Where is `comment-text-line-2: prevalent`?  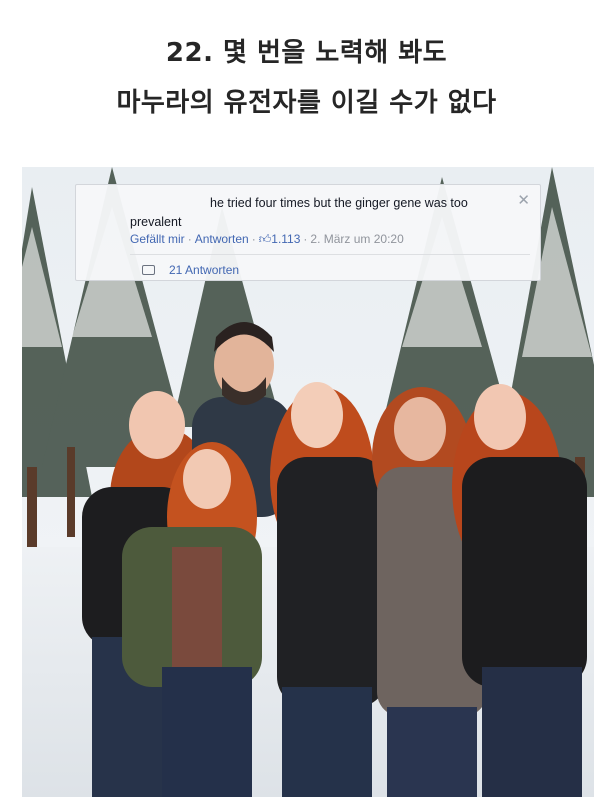
comment-text-line-2: prevalent is located at coordinates (156, 222).